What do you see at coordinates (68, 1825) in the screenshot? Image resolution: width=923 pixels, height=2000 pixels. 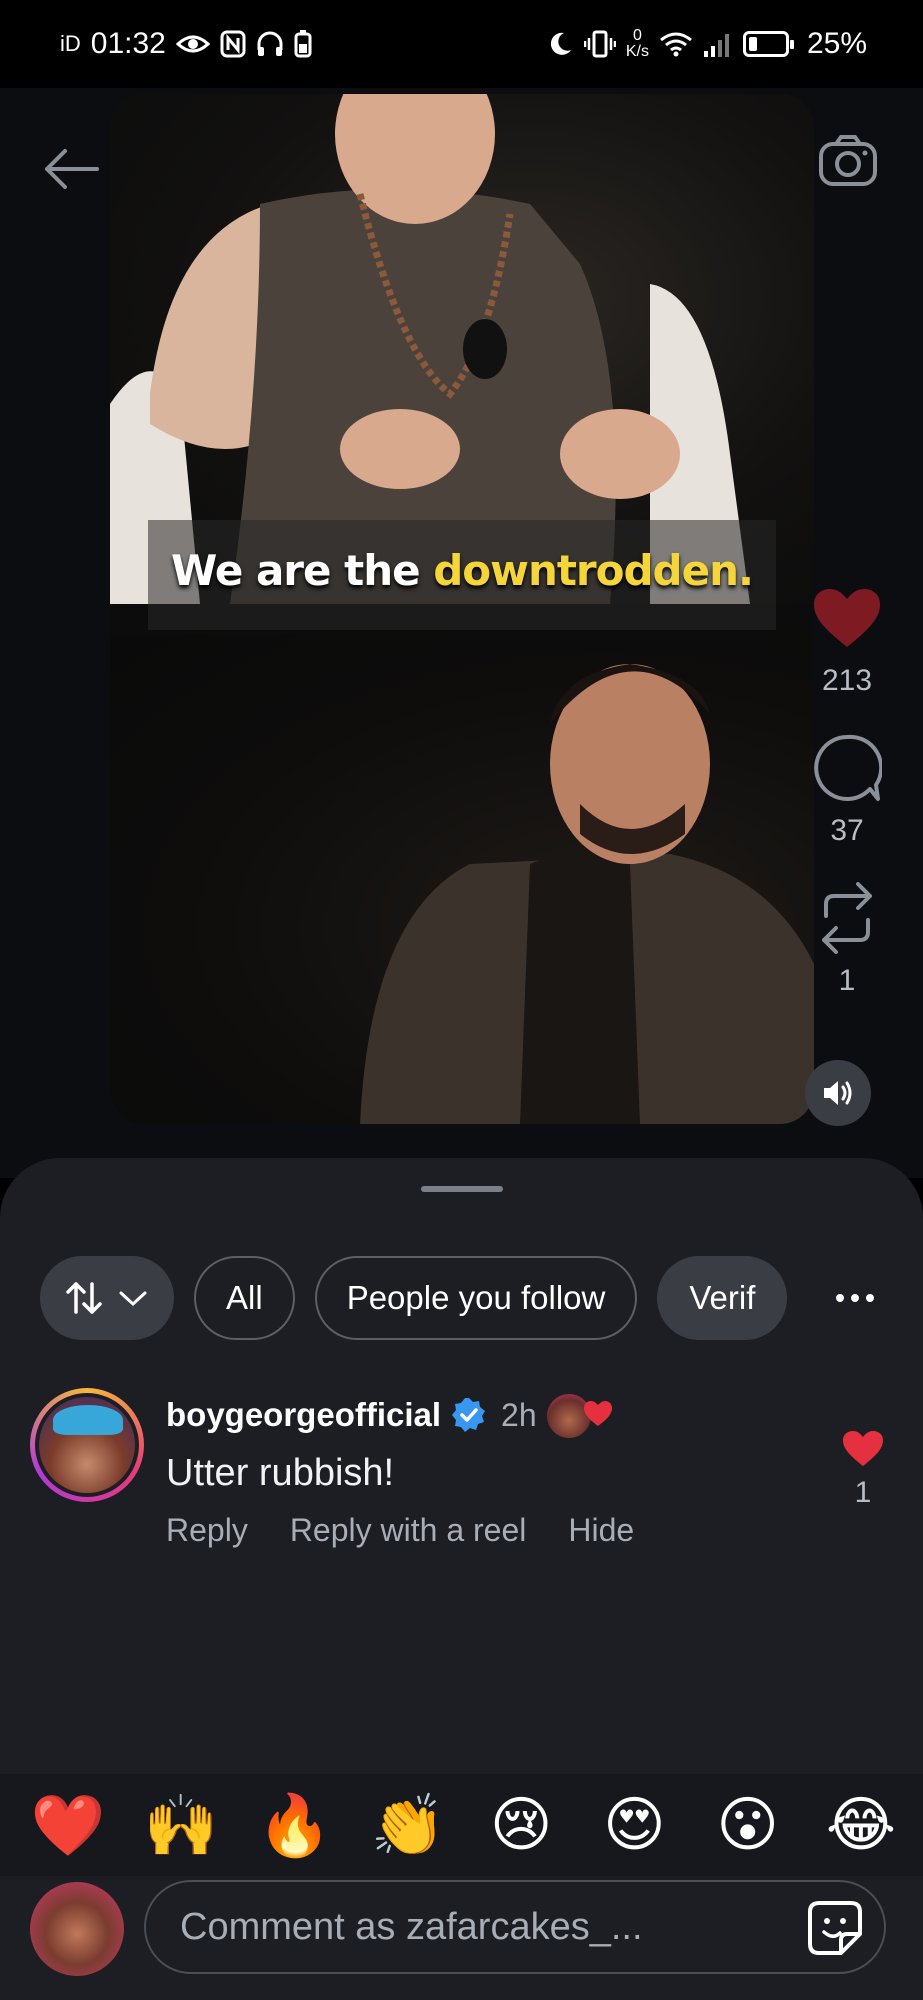 I see `emoji-heart: ❤️` at bounding box center [68, 1825].